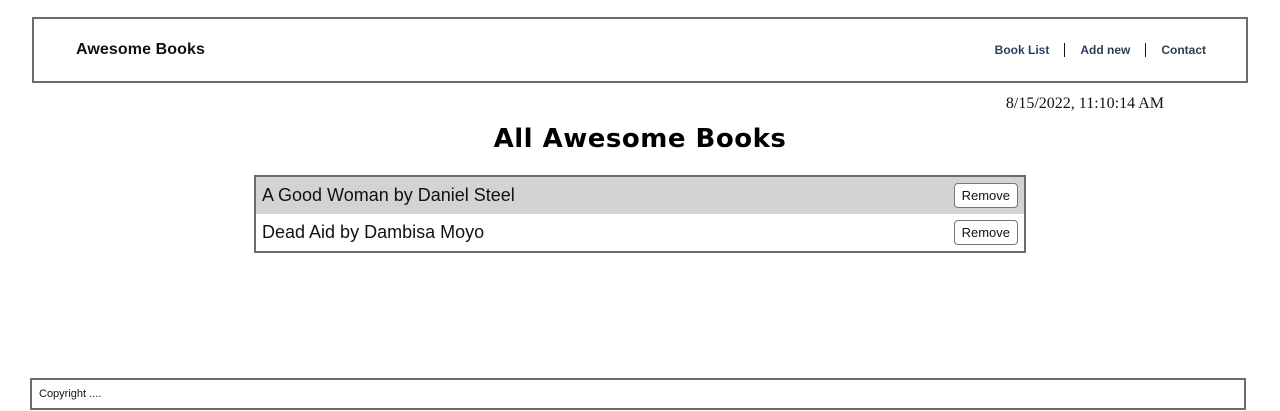  I want to click on brand-logo-text: Awesome Books, so click(141, 49).